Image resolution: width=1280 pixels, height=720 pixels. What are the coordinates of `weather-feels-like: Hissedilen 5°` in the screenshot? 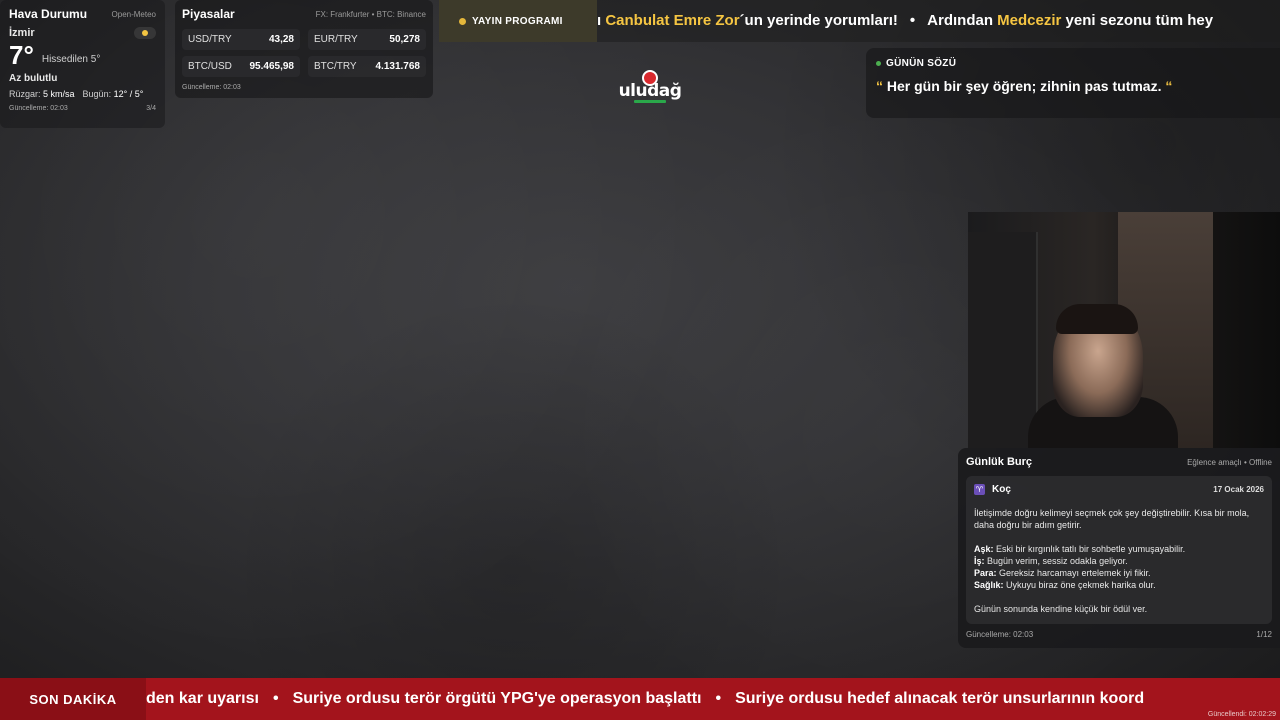 It's located at (71, 59).